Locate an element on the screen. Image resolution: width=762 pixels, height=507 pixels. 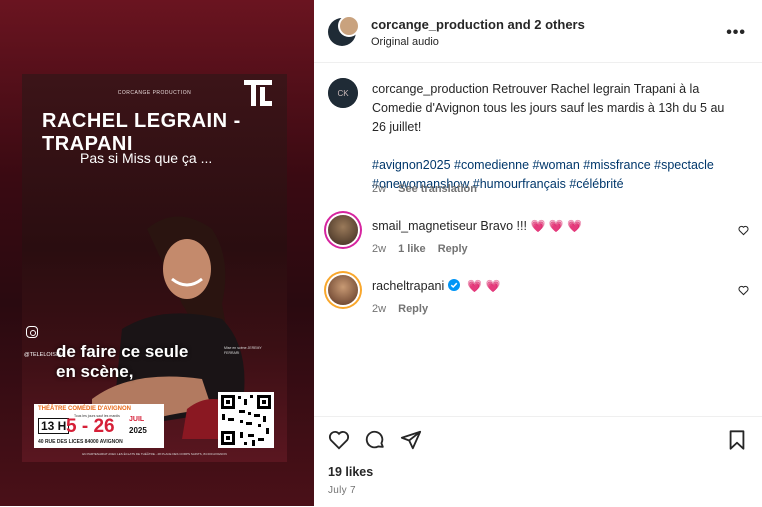
likes-count: 19 likes is located at coordinates (350, 472).